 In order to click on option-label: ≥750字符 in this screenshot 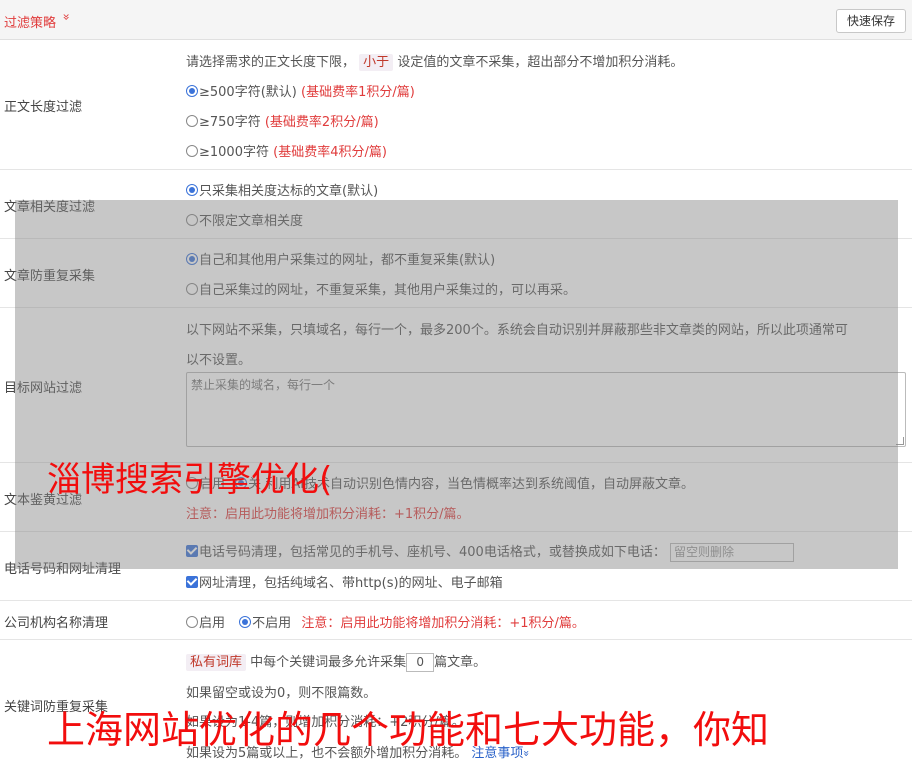, I will do `click(230, 122)`.